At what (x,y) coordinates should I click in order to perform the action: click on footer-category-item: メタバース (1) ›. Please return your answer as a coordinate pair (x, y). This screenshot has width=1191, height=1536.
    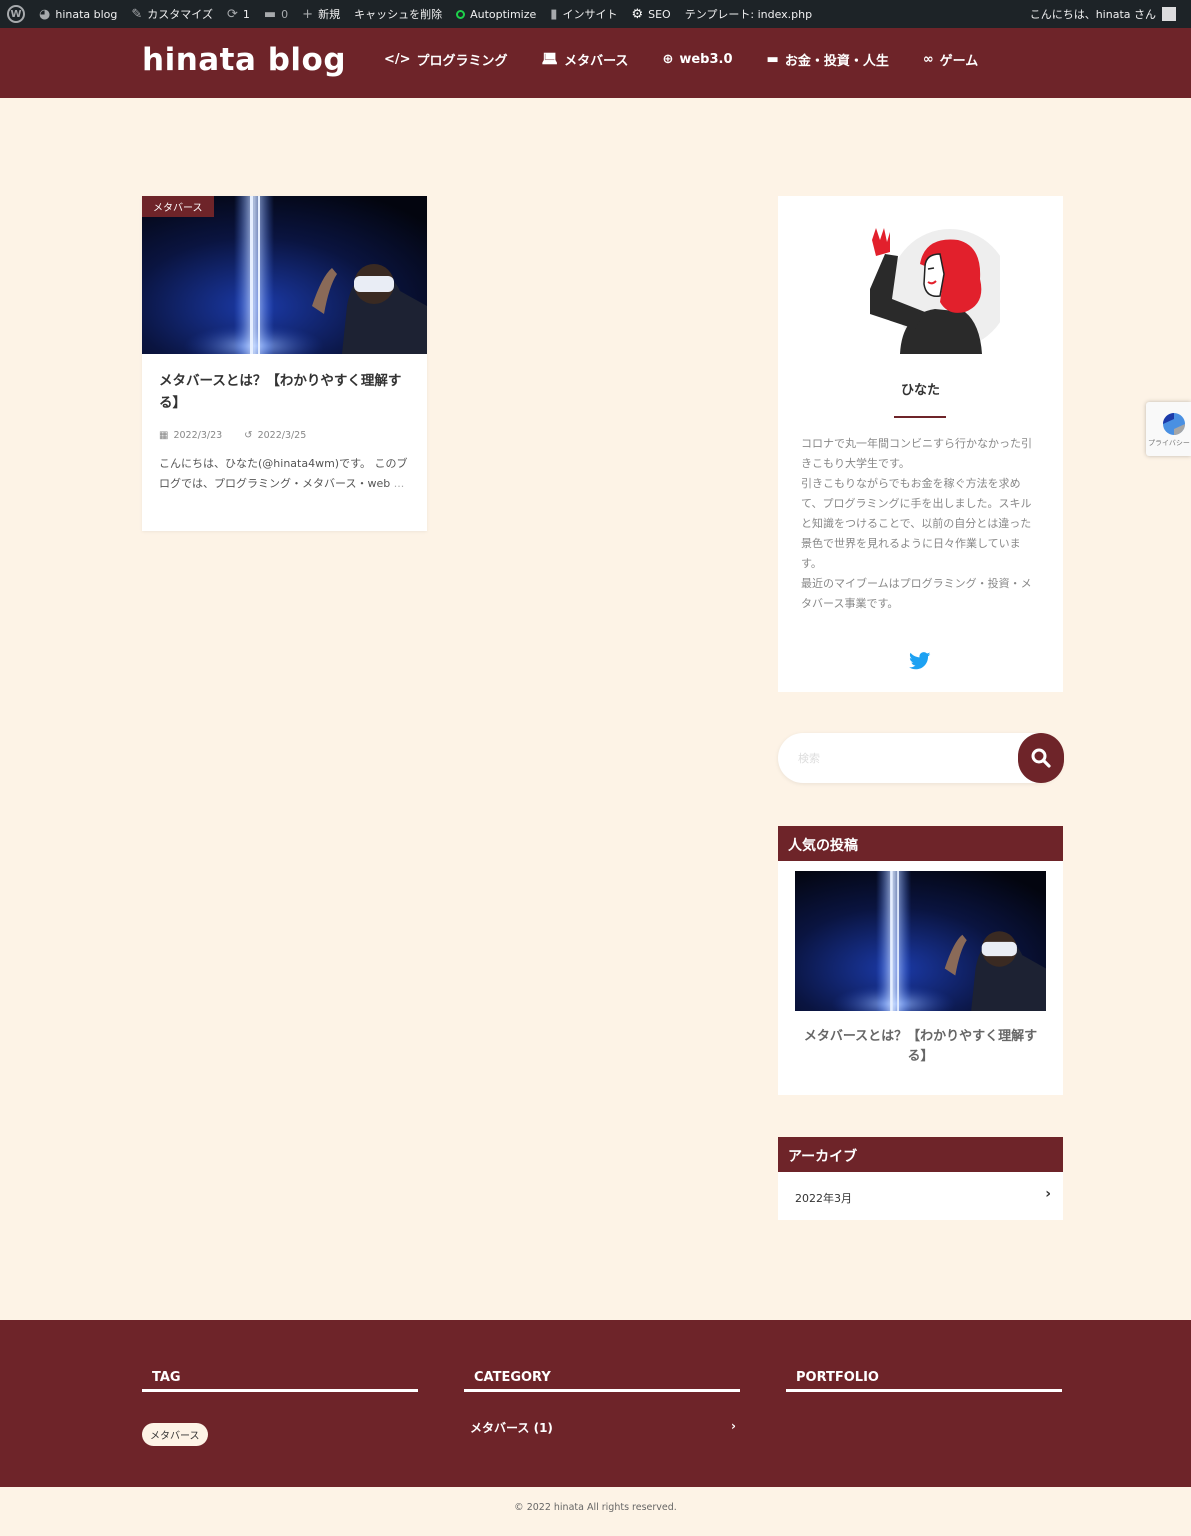
    Looking at the image, I should click on (602, 1427).